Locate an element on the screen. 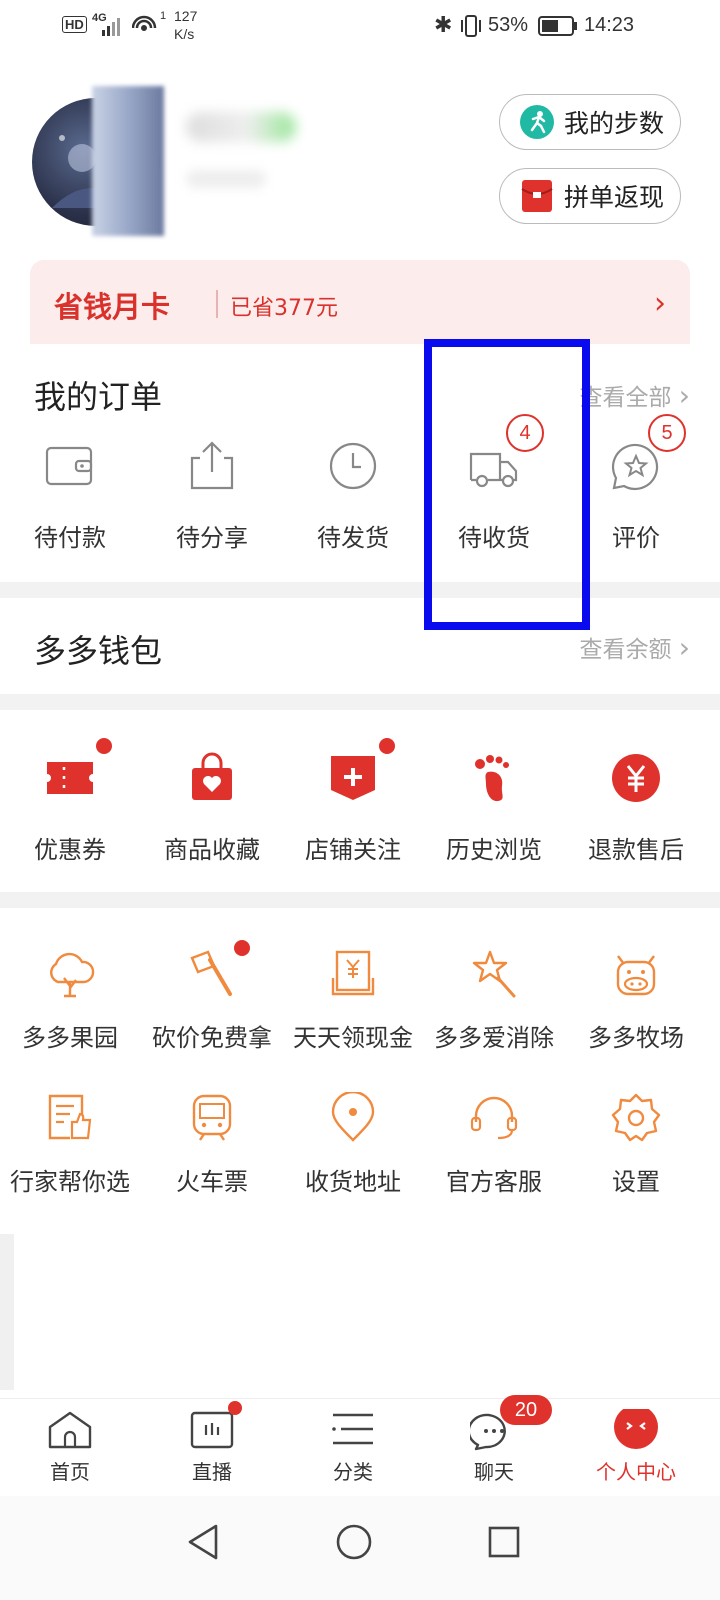 This screenshot has width=720, height=1600. savings-amount: 已省377元 is located at coordinates (284, 308).